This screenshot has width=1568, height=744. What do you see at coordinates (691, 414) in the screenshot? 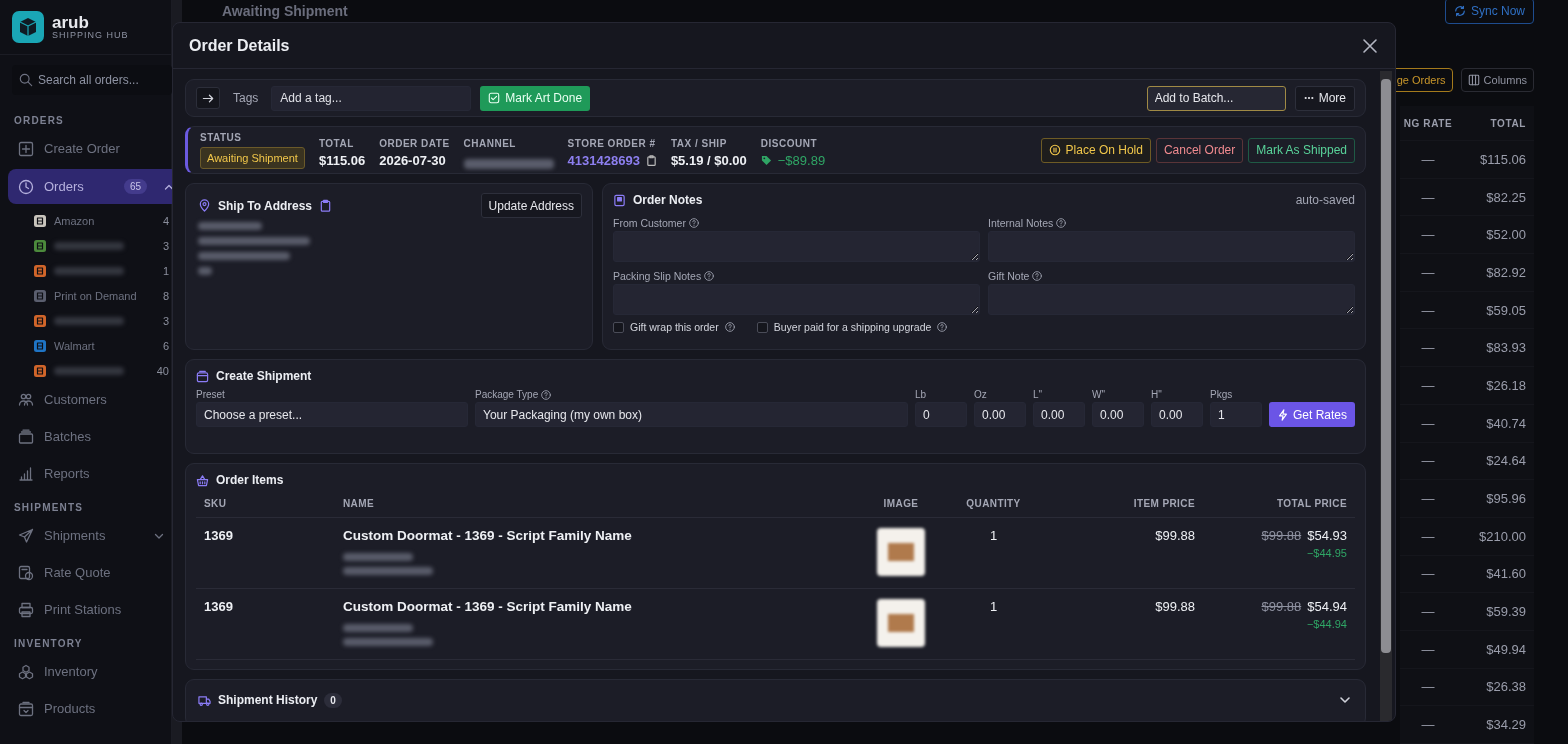
I see `package-type-select: Your Packaging (my own box)` at bounding box center [691, 414].